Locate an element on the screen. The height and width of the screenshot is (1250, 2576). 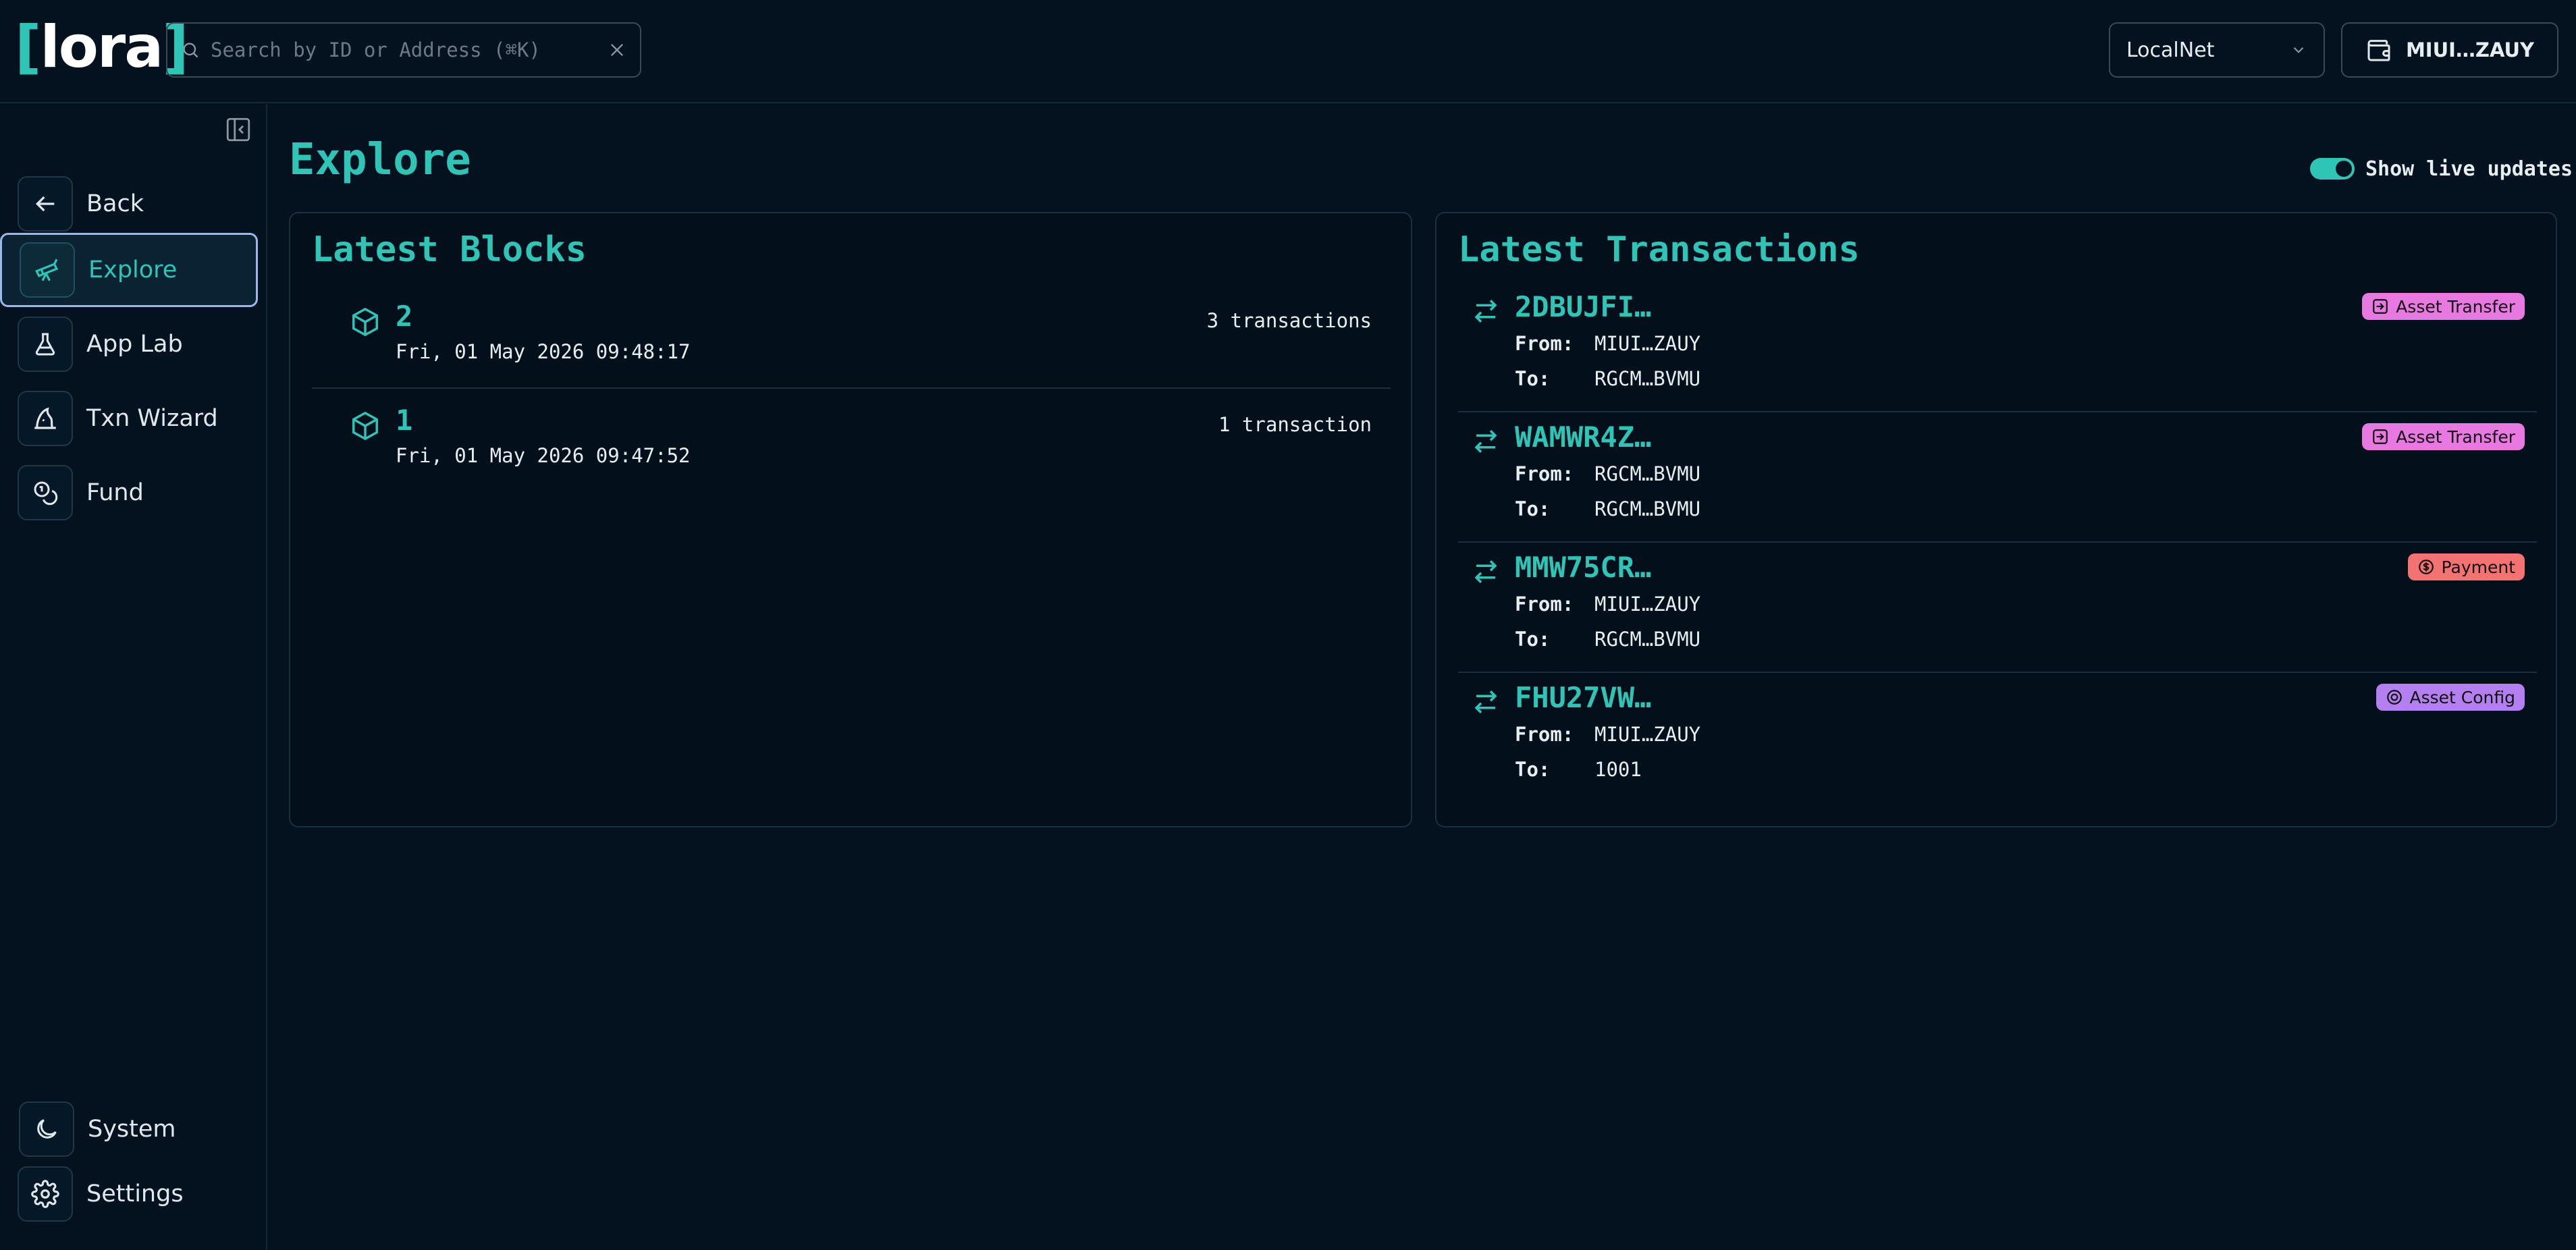
transaction-to: To: 1001 is located at coordinates (1579, 770).